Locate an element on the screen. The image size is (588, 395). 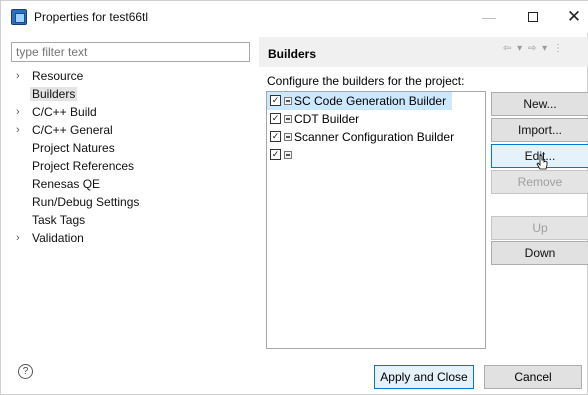
maximize-button is located at coordinates (533, 17).